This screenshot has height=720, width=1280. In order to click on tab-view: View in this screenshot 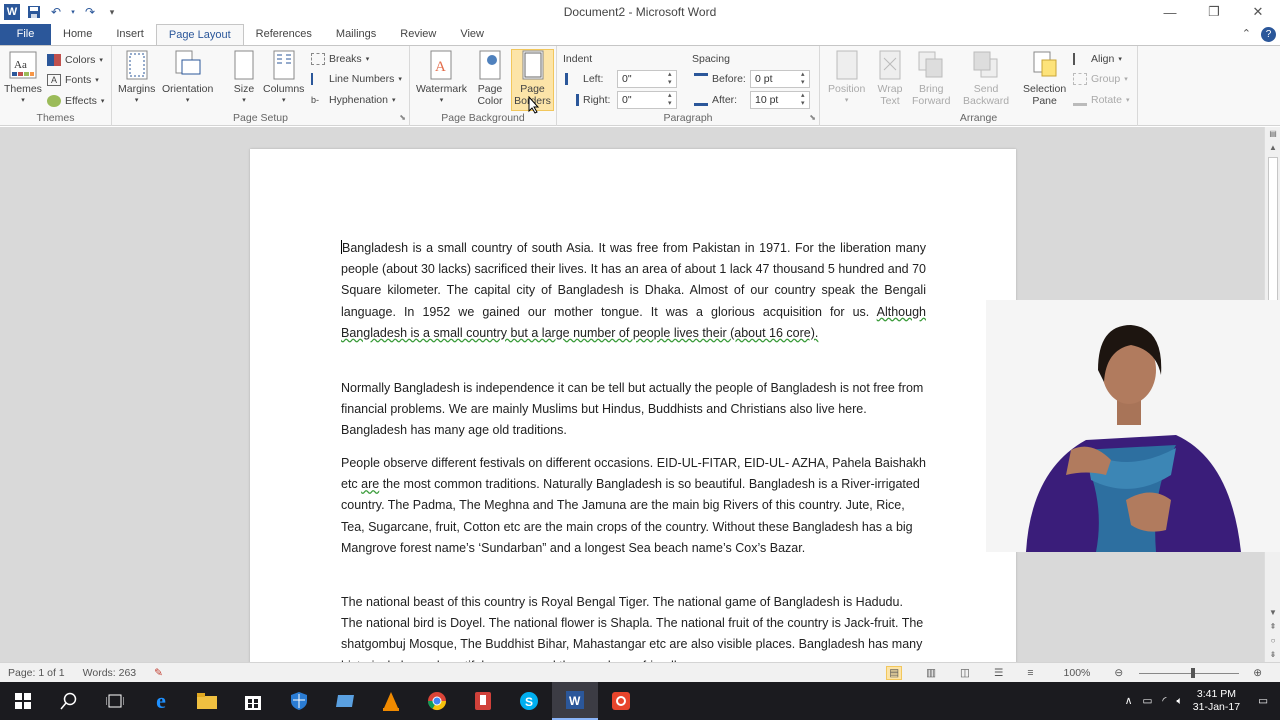, I will do `click(472, 34)`.